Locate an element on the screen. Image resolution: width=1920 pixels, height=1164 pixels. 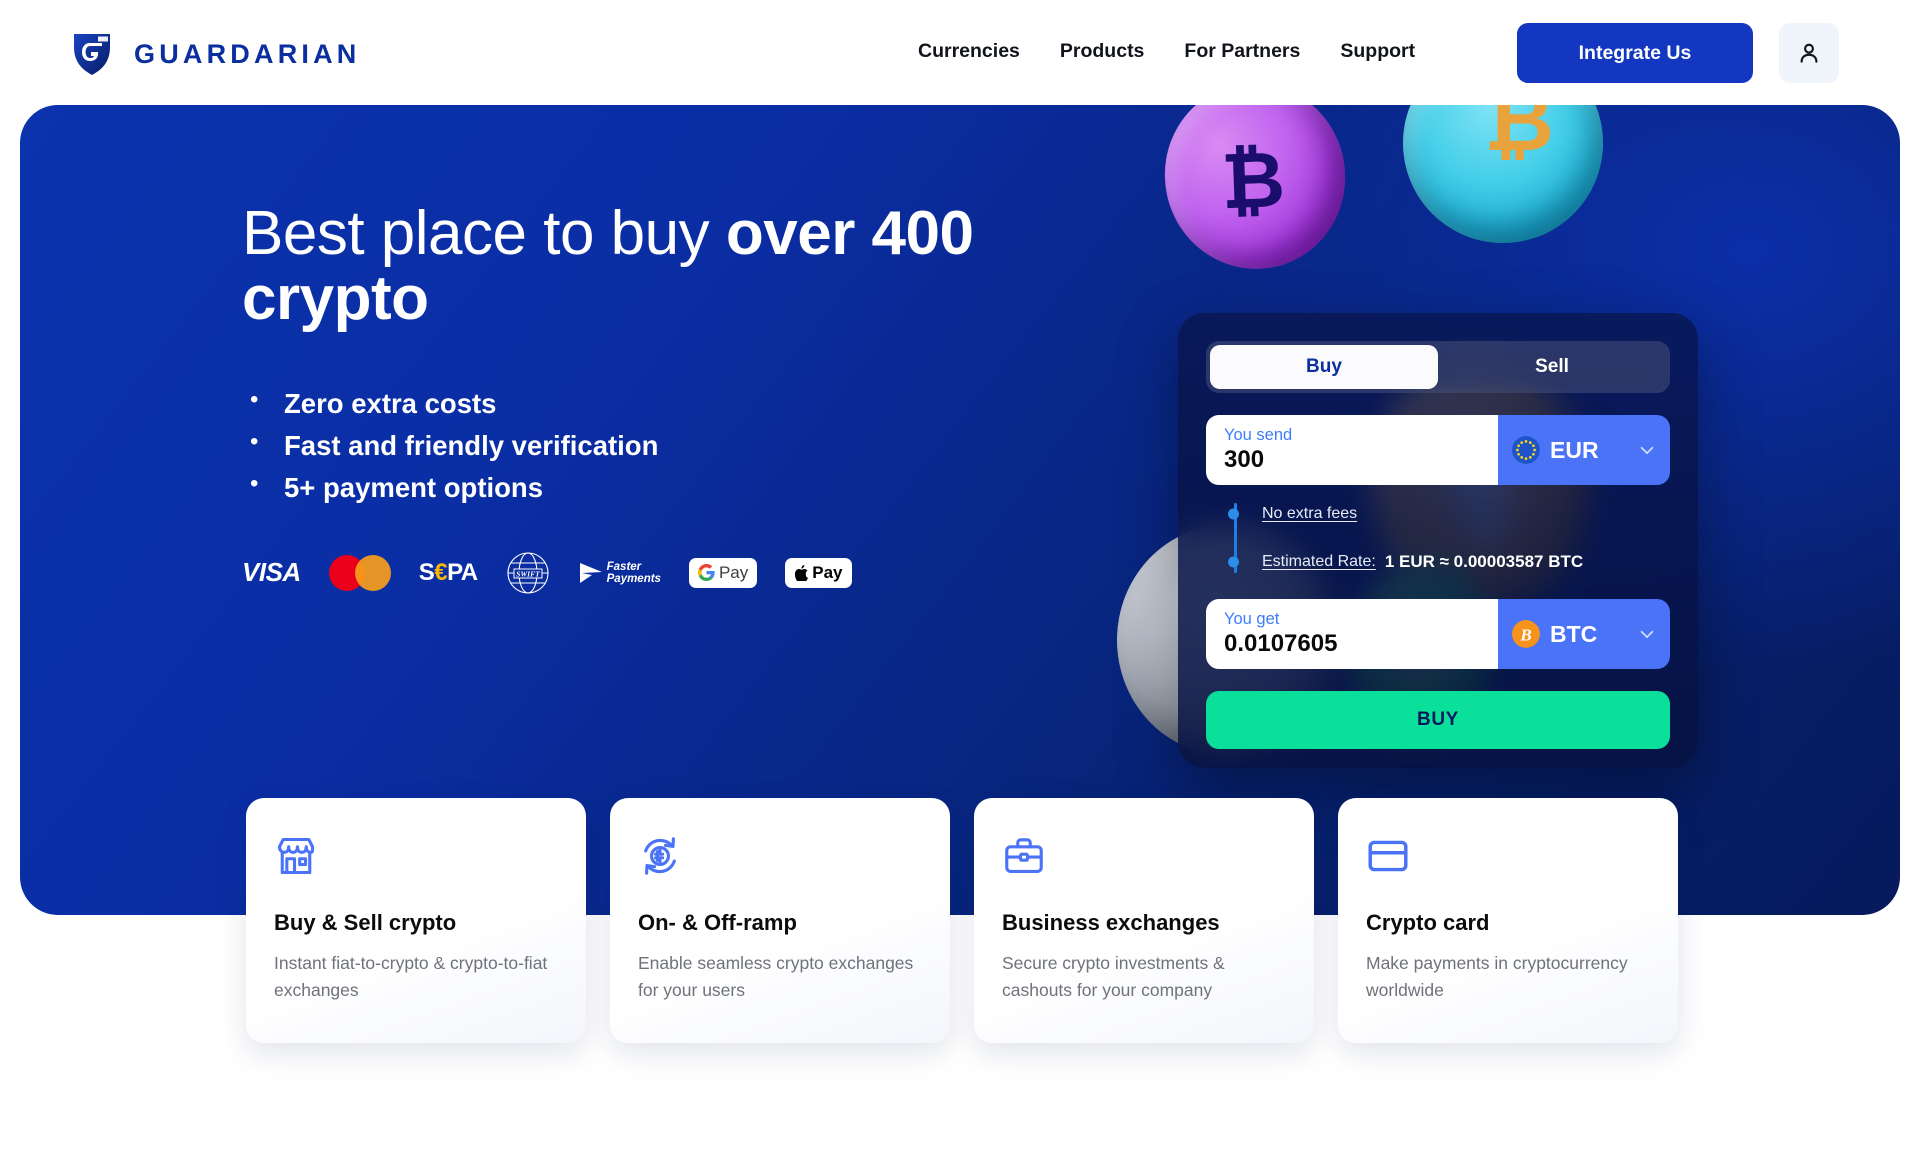
get-currency-selector: B BTC is located at coordinates (1584, 634).